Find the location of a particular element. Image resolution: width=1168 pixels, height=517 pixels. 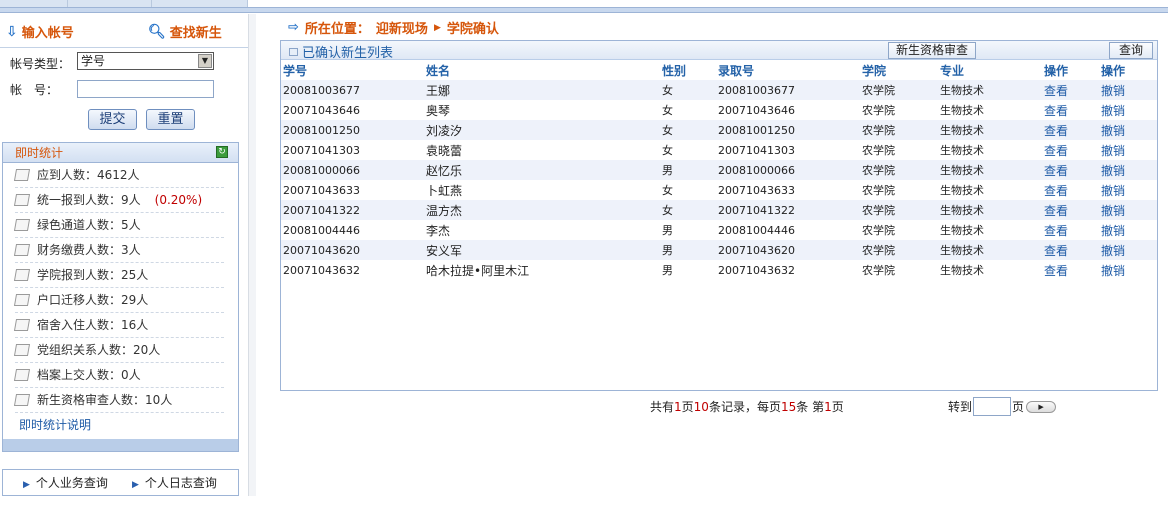

table-row: 20081000066 赵忆乐男 20081000066 农学院 生物技术 查看 撤销 is located at coordinates (719, 170).